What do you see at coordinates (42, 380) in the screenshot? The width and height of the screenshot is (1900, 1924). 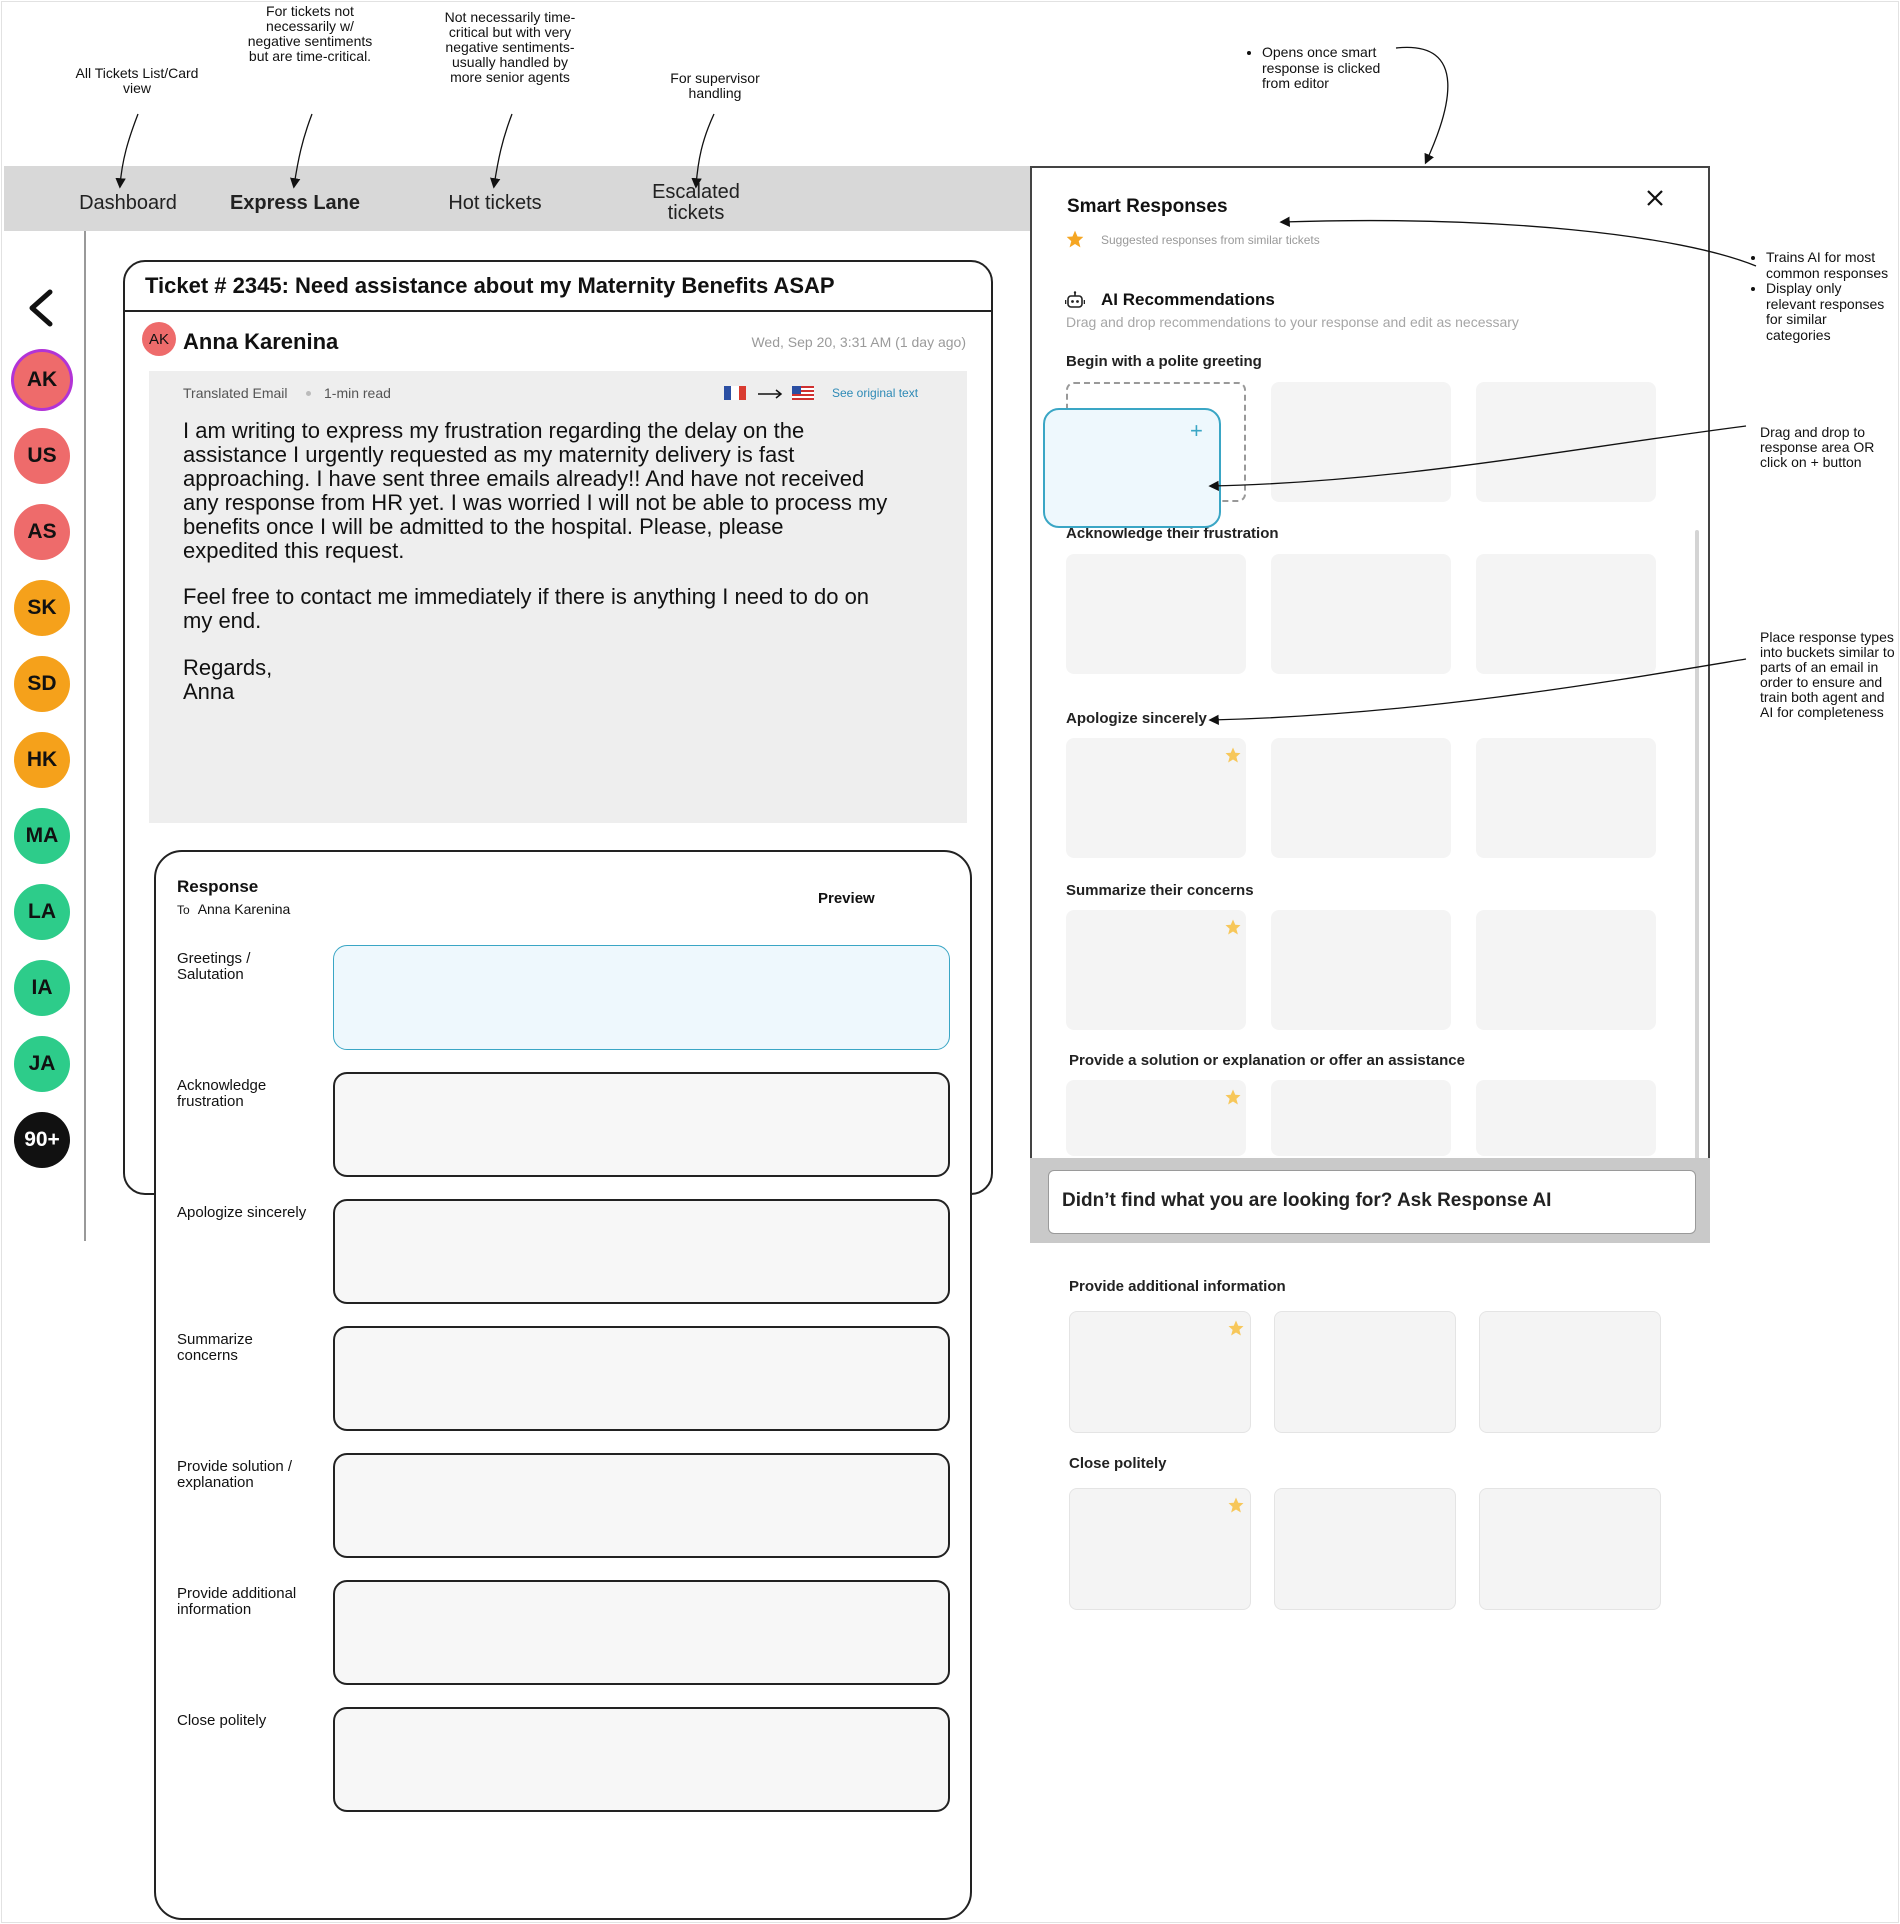 I see `avatar-0: AK` at bounding box center [42, 380].